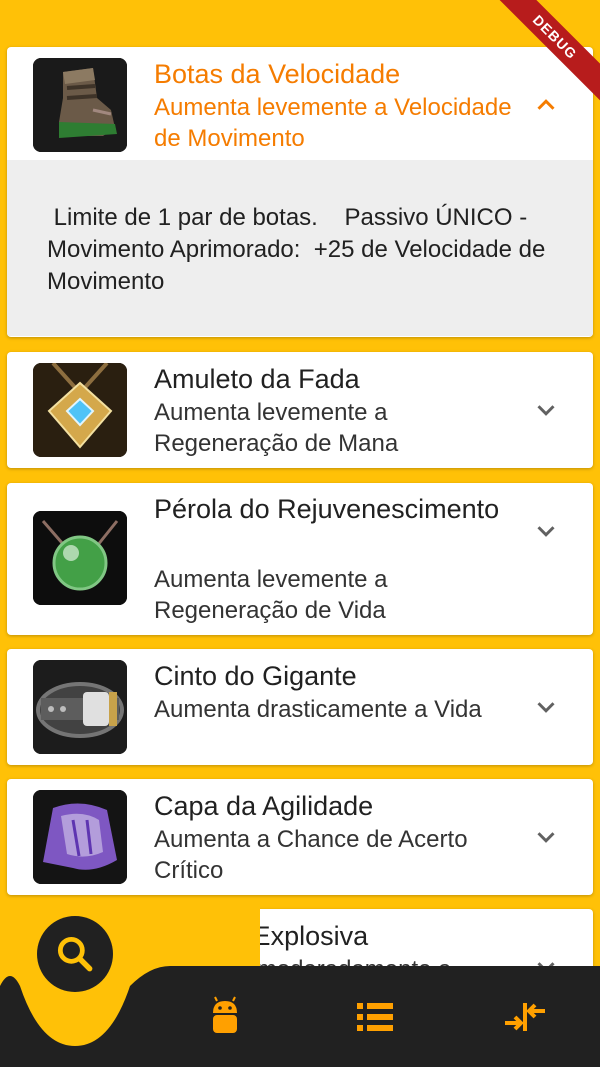 This screenshot has height=1067, width=600. Describe the element at coordinates (255, 676) in the screenshot. I see `item-title: Cinto do Gigante` at that location.